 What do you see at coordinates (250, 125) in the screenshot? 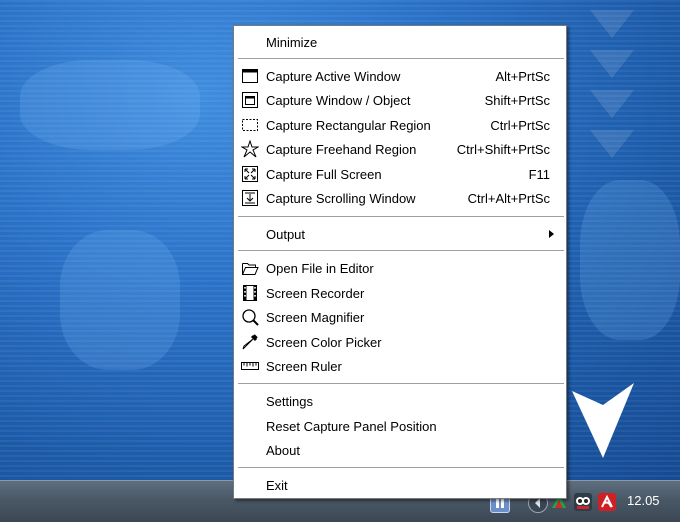
I see `rectangular-region-icon` at bounding box center [250, 125].